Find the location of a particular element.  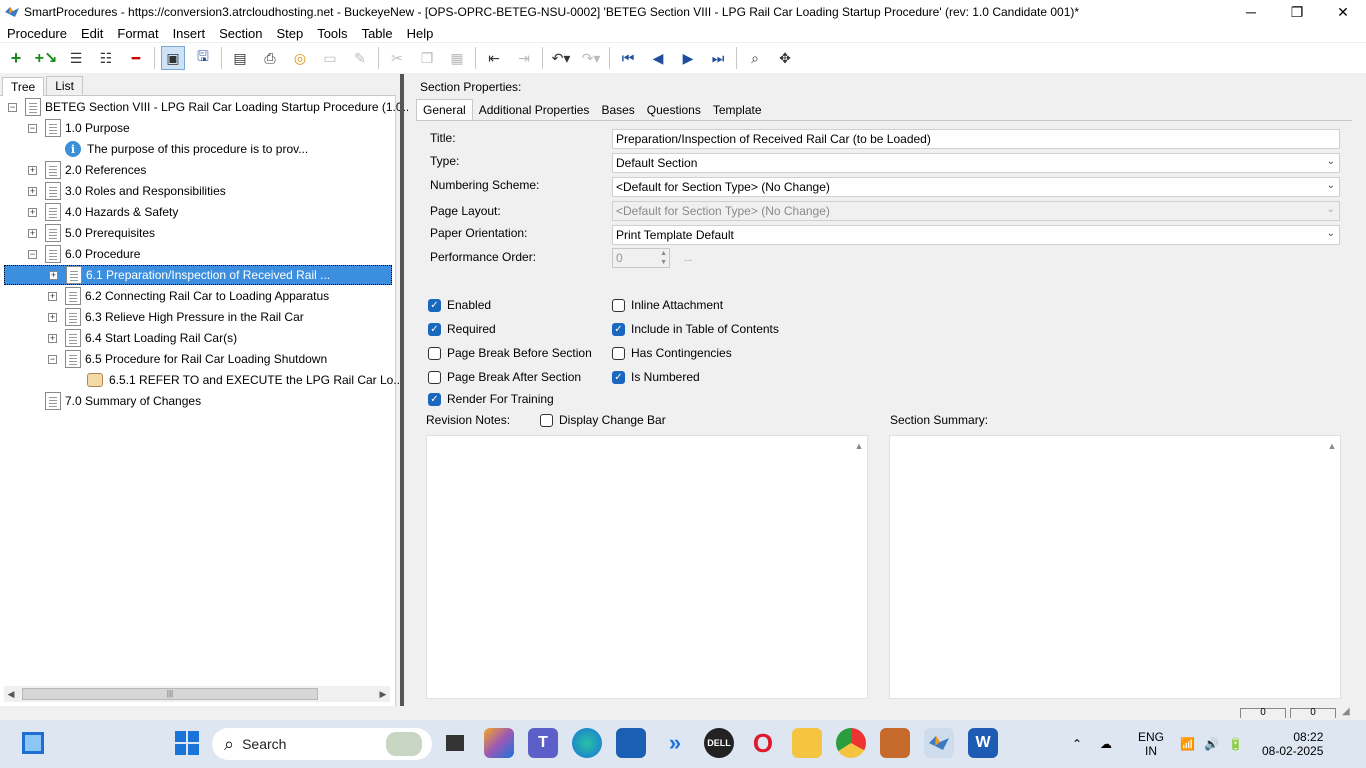

print-icon: ⎙ is located at coordinates (270, 58).